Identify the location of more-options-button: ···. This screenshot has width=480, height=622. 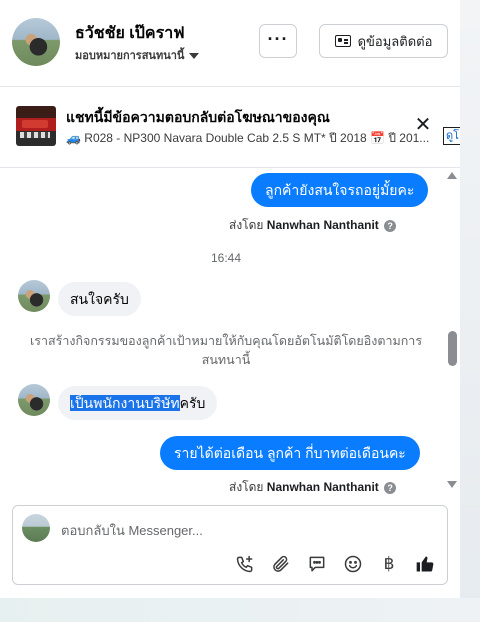
(278, 41).